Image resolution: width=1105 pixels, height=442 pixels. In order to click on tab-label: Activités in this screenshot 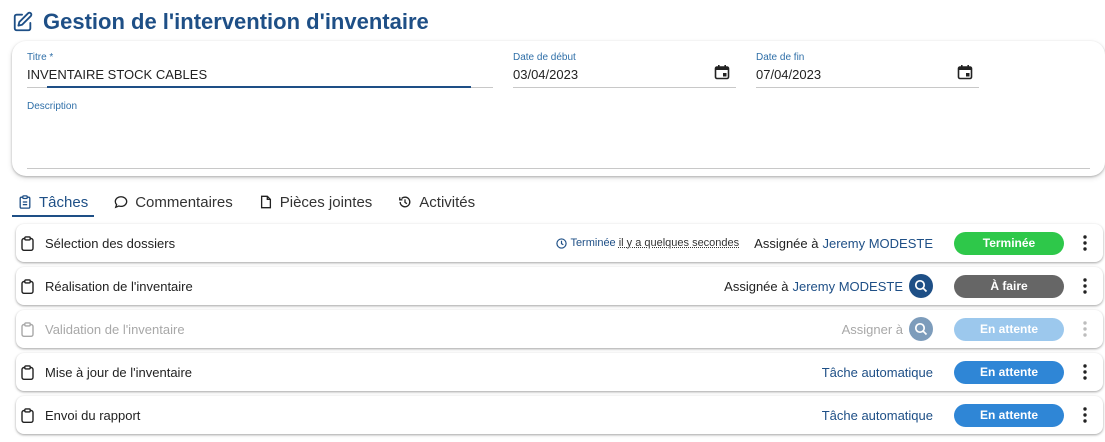, I will do `click(447, 202)`.